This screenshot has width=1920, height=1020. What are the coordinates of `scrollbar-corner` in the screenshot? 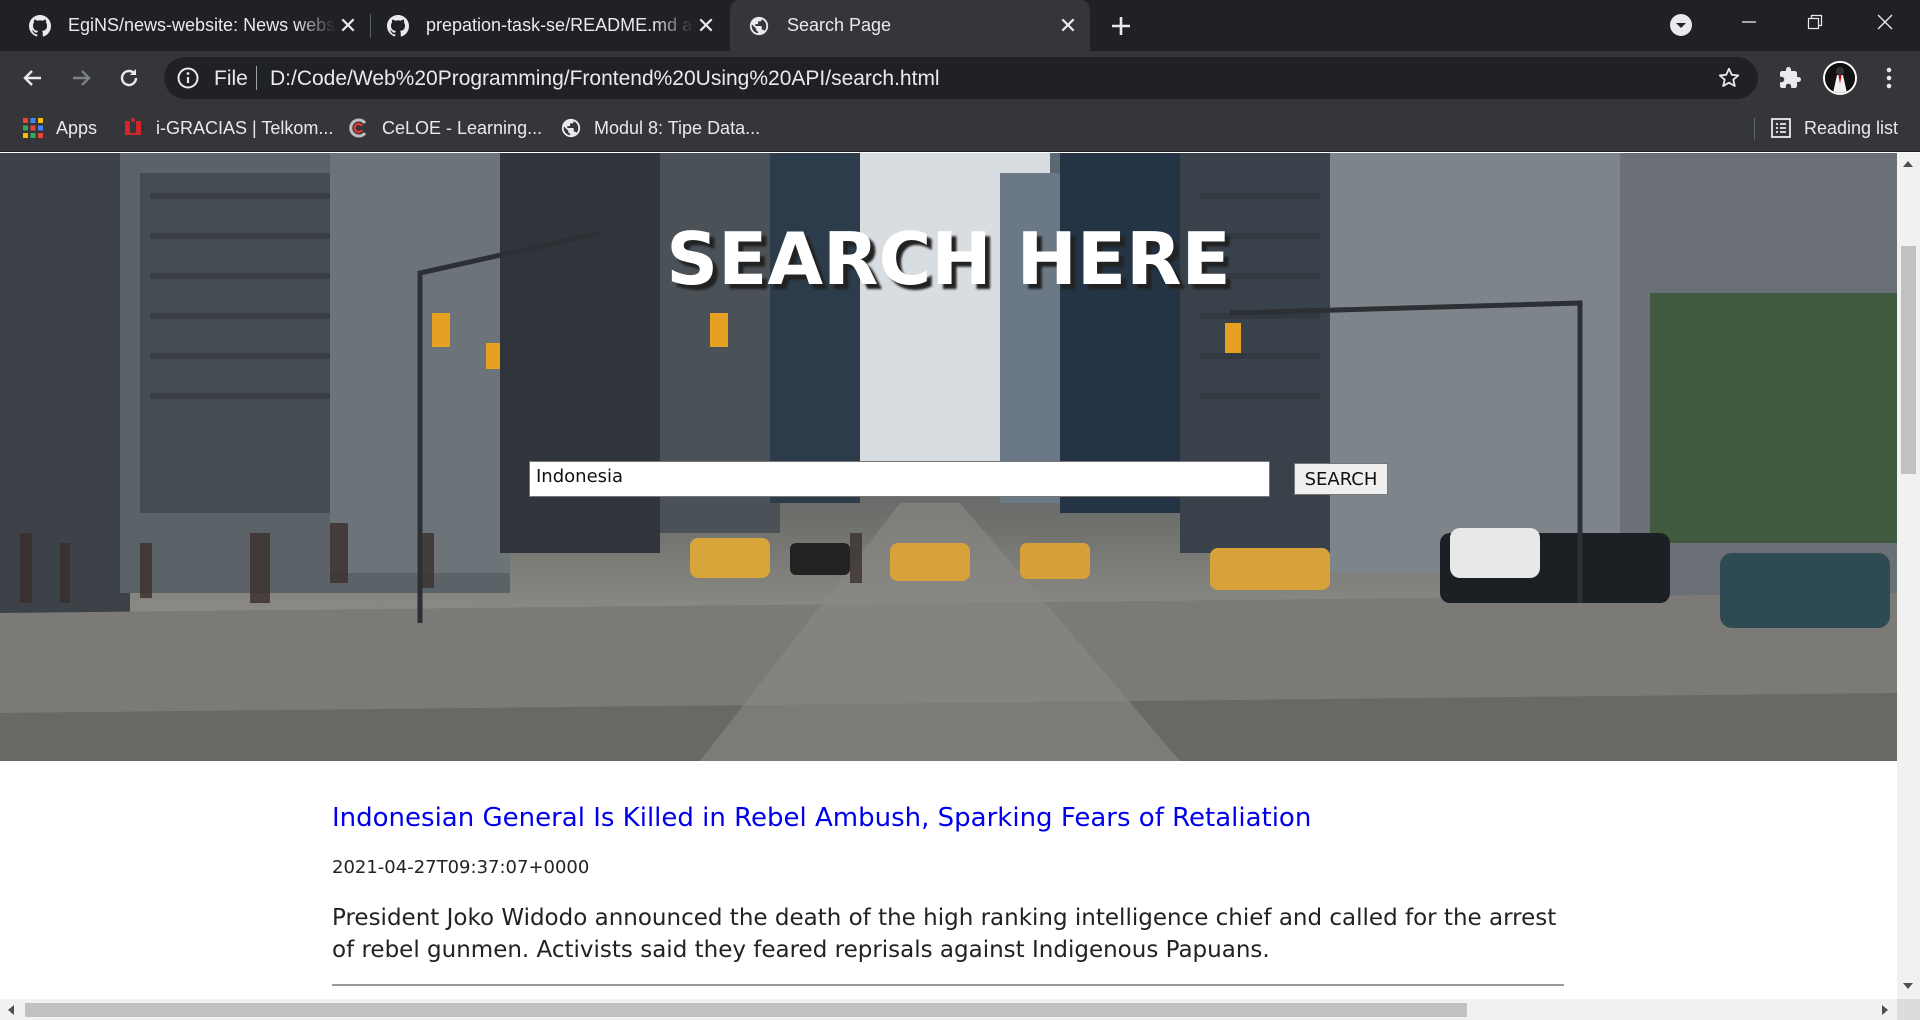 It's located at (1908, 1009).